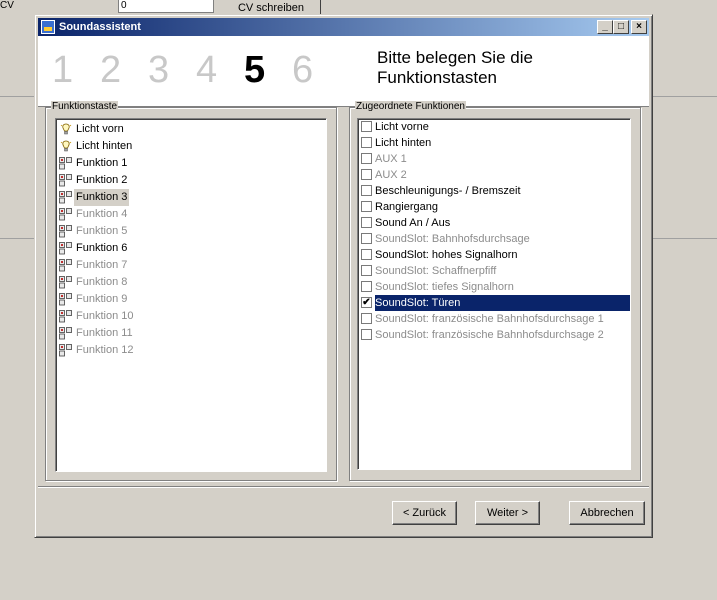 This screenshot has width=717, height=600. I want to click on close-icon: ×, so click(639, 26).